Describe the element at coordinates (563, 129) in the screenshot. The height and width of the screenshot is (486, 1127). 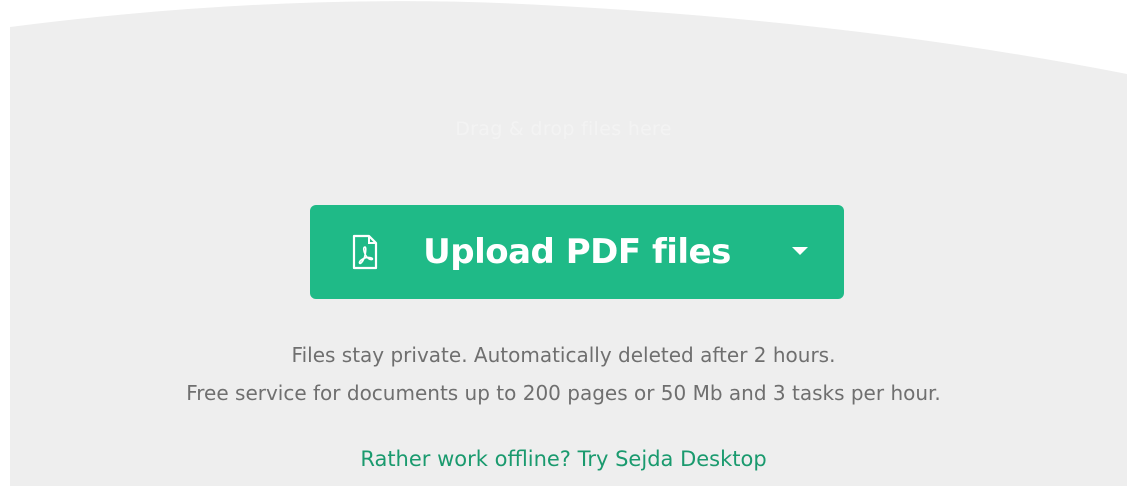
I see `drop-zone-hint: Drag & drop files here` at that location.